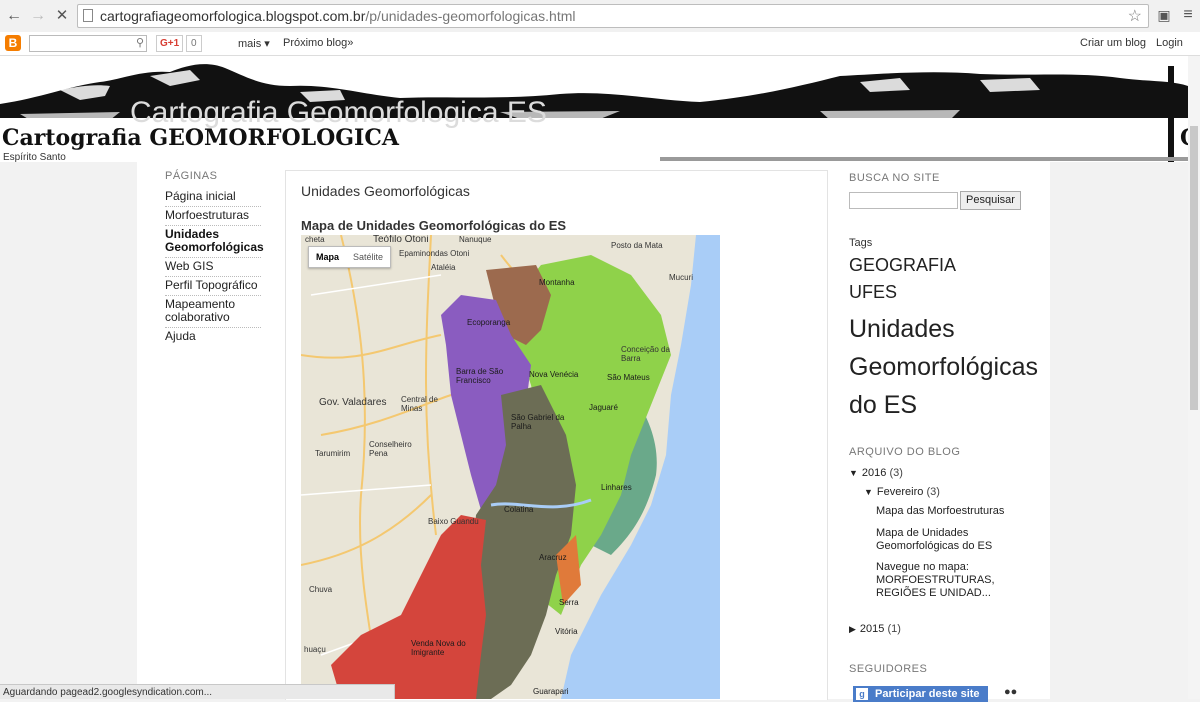 Image resolution: width=1200 pixels, height=702 pixels. What do you see at coordinates (990, 200) in the screenshot?
I see `search-button: Pesquisar` at bounding box center [990, 200].